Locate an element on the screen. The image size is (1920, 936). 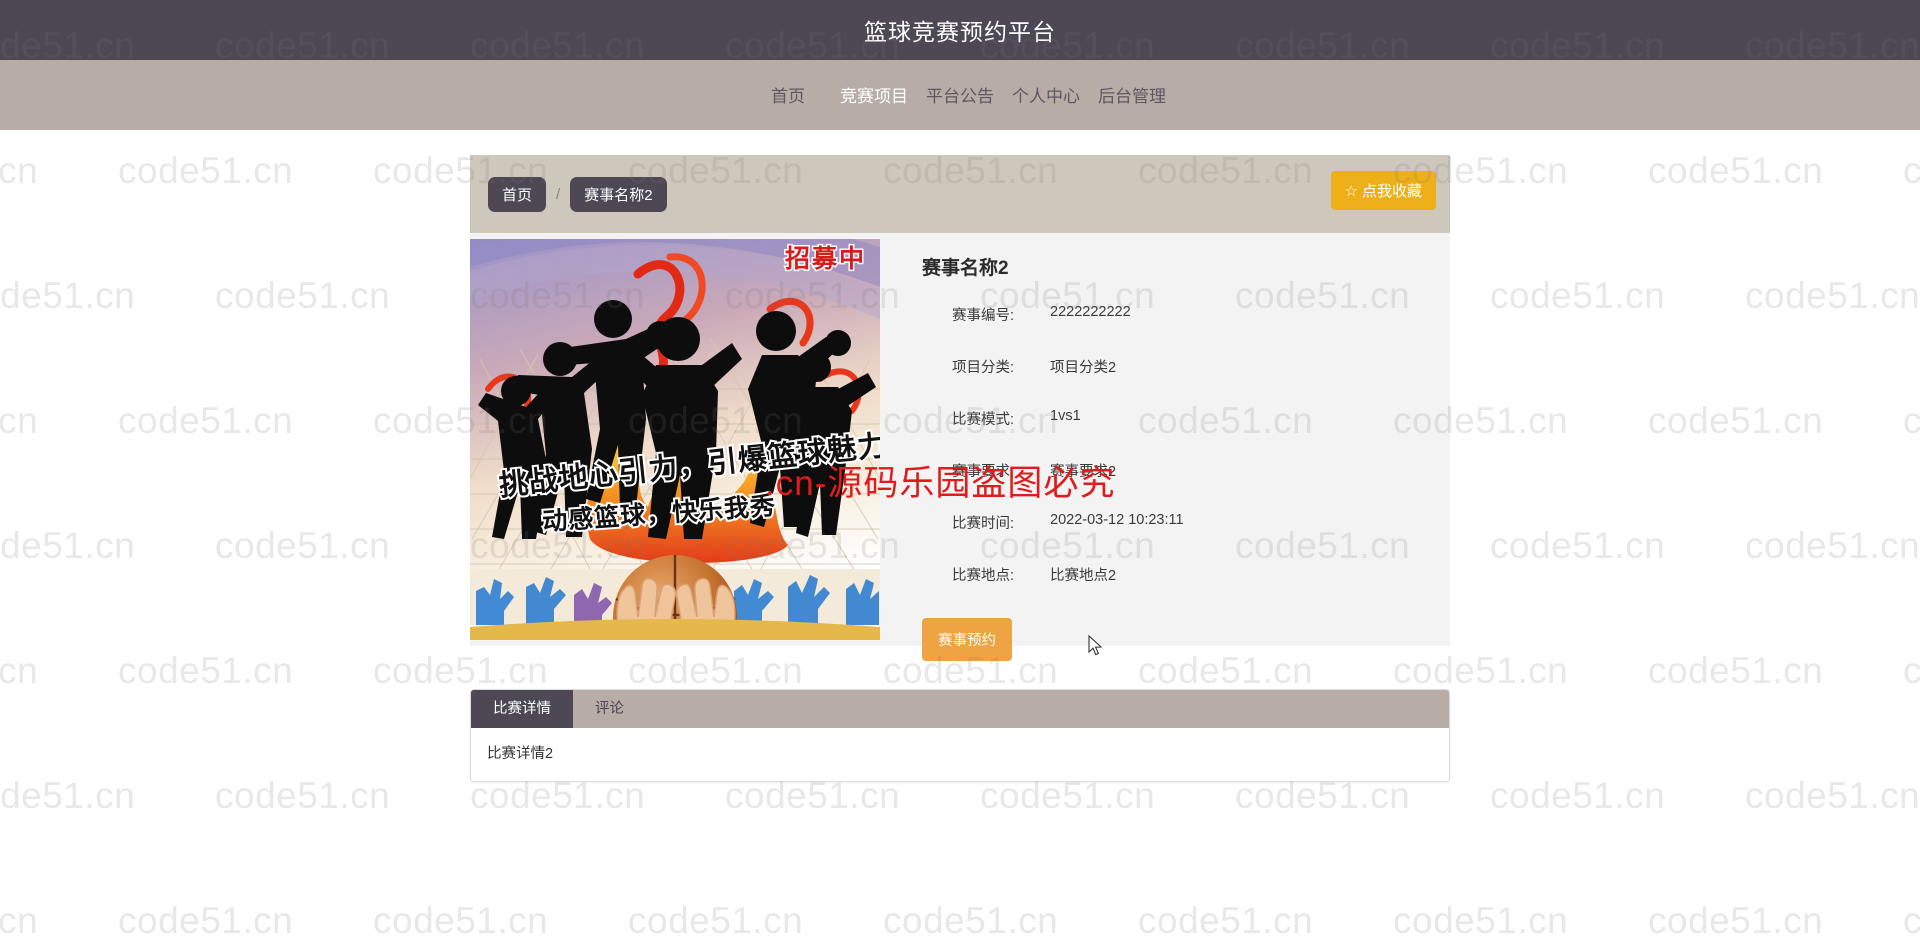
info-label: 项目分类: is located at coordinates (982, 368).